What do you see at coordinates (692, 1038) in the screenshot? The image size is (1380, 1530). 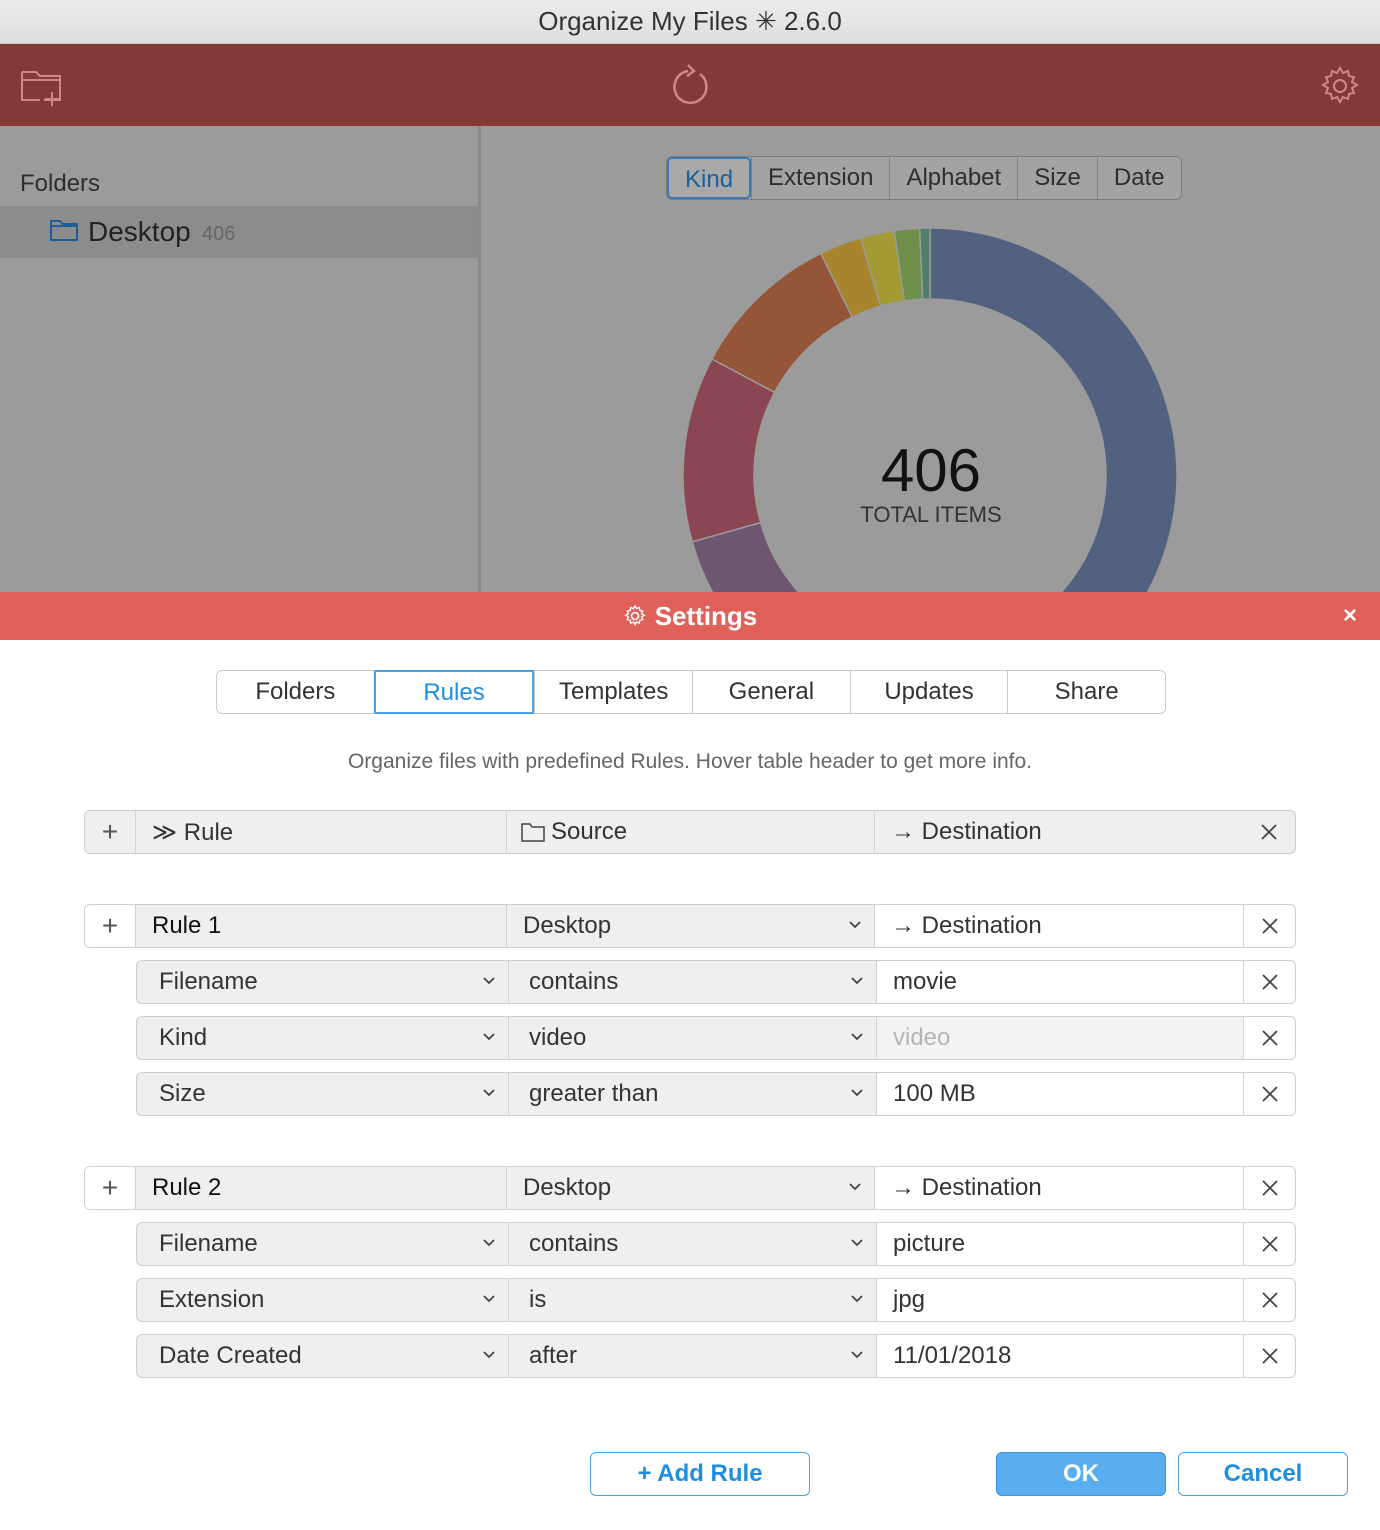 I see `condition-operator-select: video` at bounding box center [692, 1038].